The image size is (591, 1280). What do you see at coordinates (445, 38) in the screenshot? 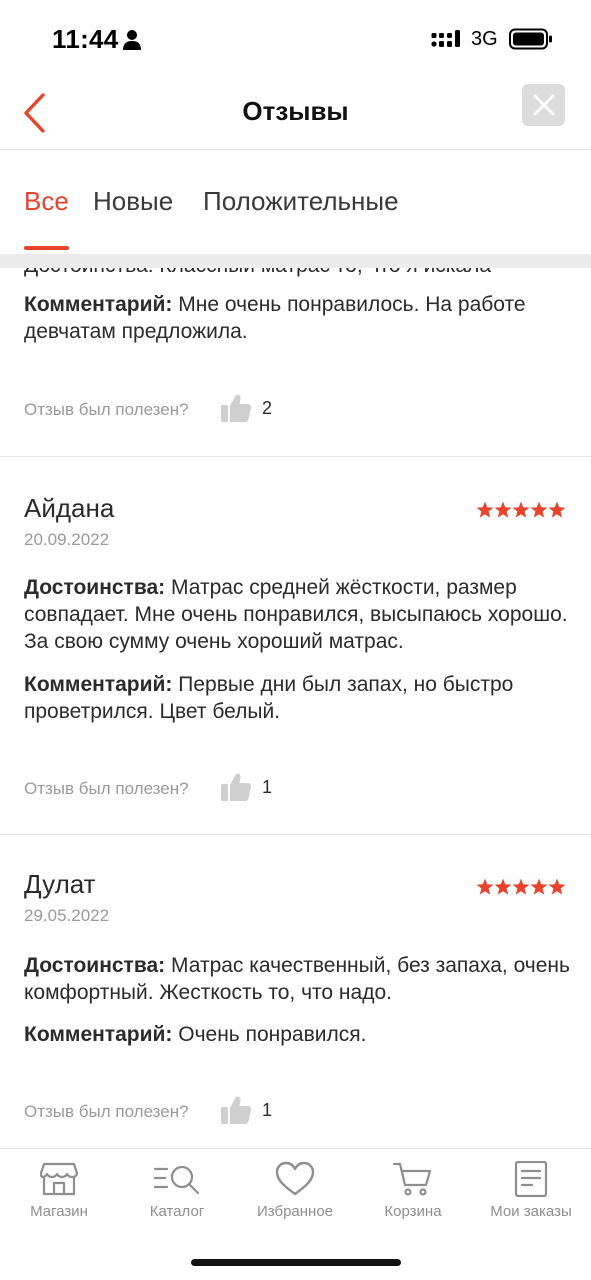
I see `signal-icon` at bounding box center [445, 38].